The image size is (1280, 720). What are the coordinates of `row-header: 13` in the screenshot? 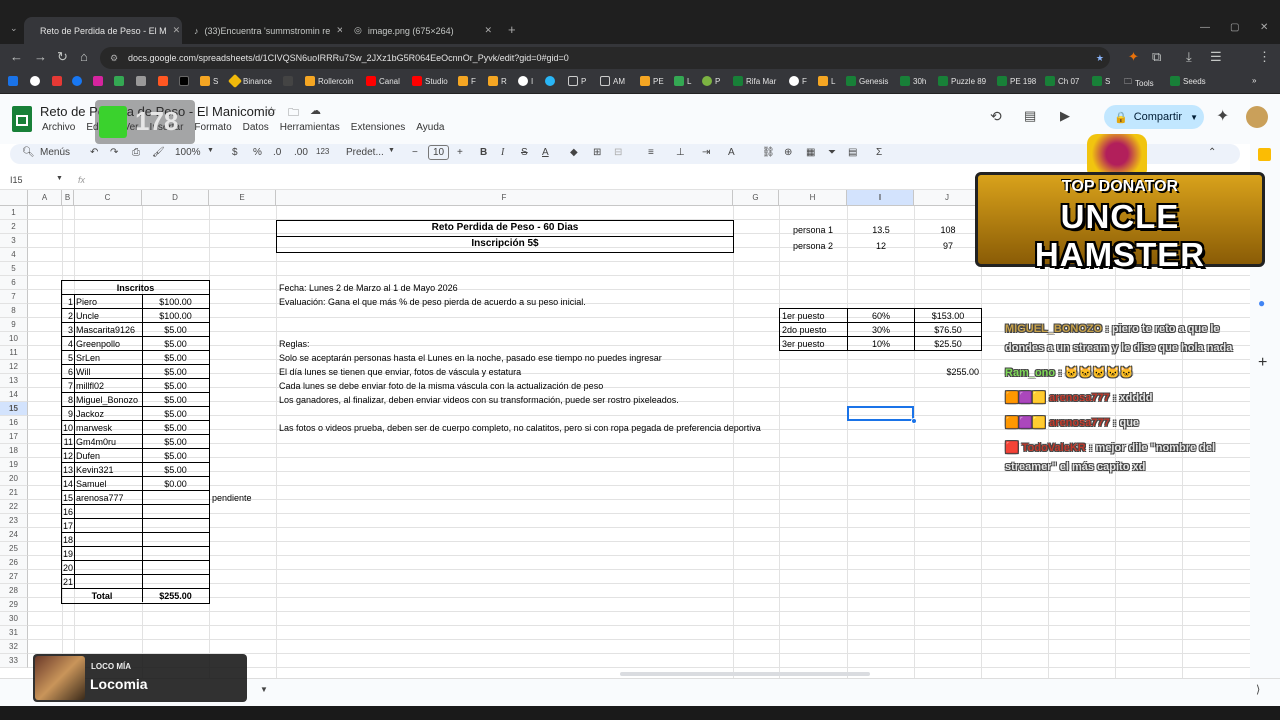 It's located at (14, 381).